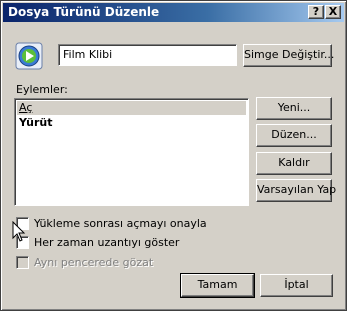  What do you see at coordinates (26, 107) in the screenshot?
I see `action-item-label: Aç` at bounding box center [26, 107].